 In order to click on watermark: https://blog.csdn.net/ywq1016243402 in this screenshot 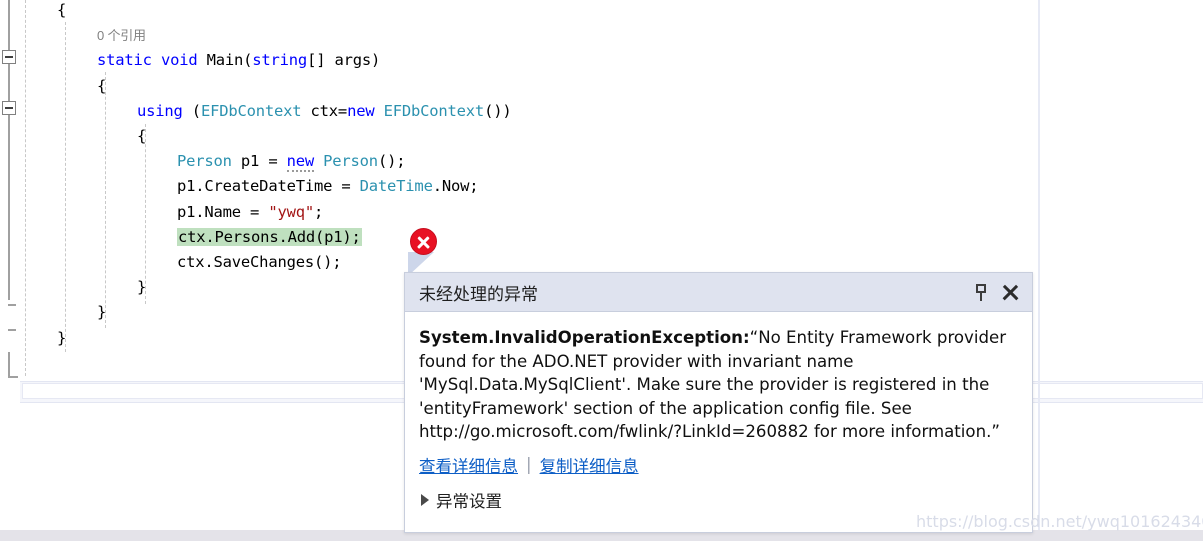, I will do `click(1059, 521)`.